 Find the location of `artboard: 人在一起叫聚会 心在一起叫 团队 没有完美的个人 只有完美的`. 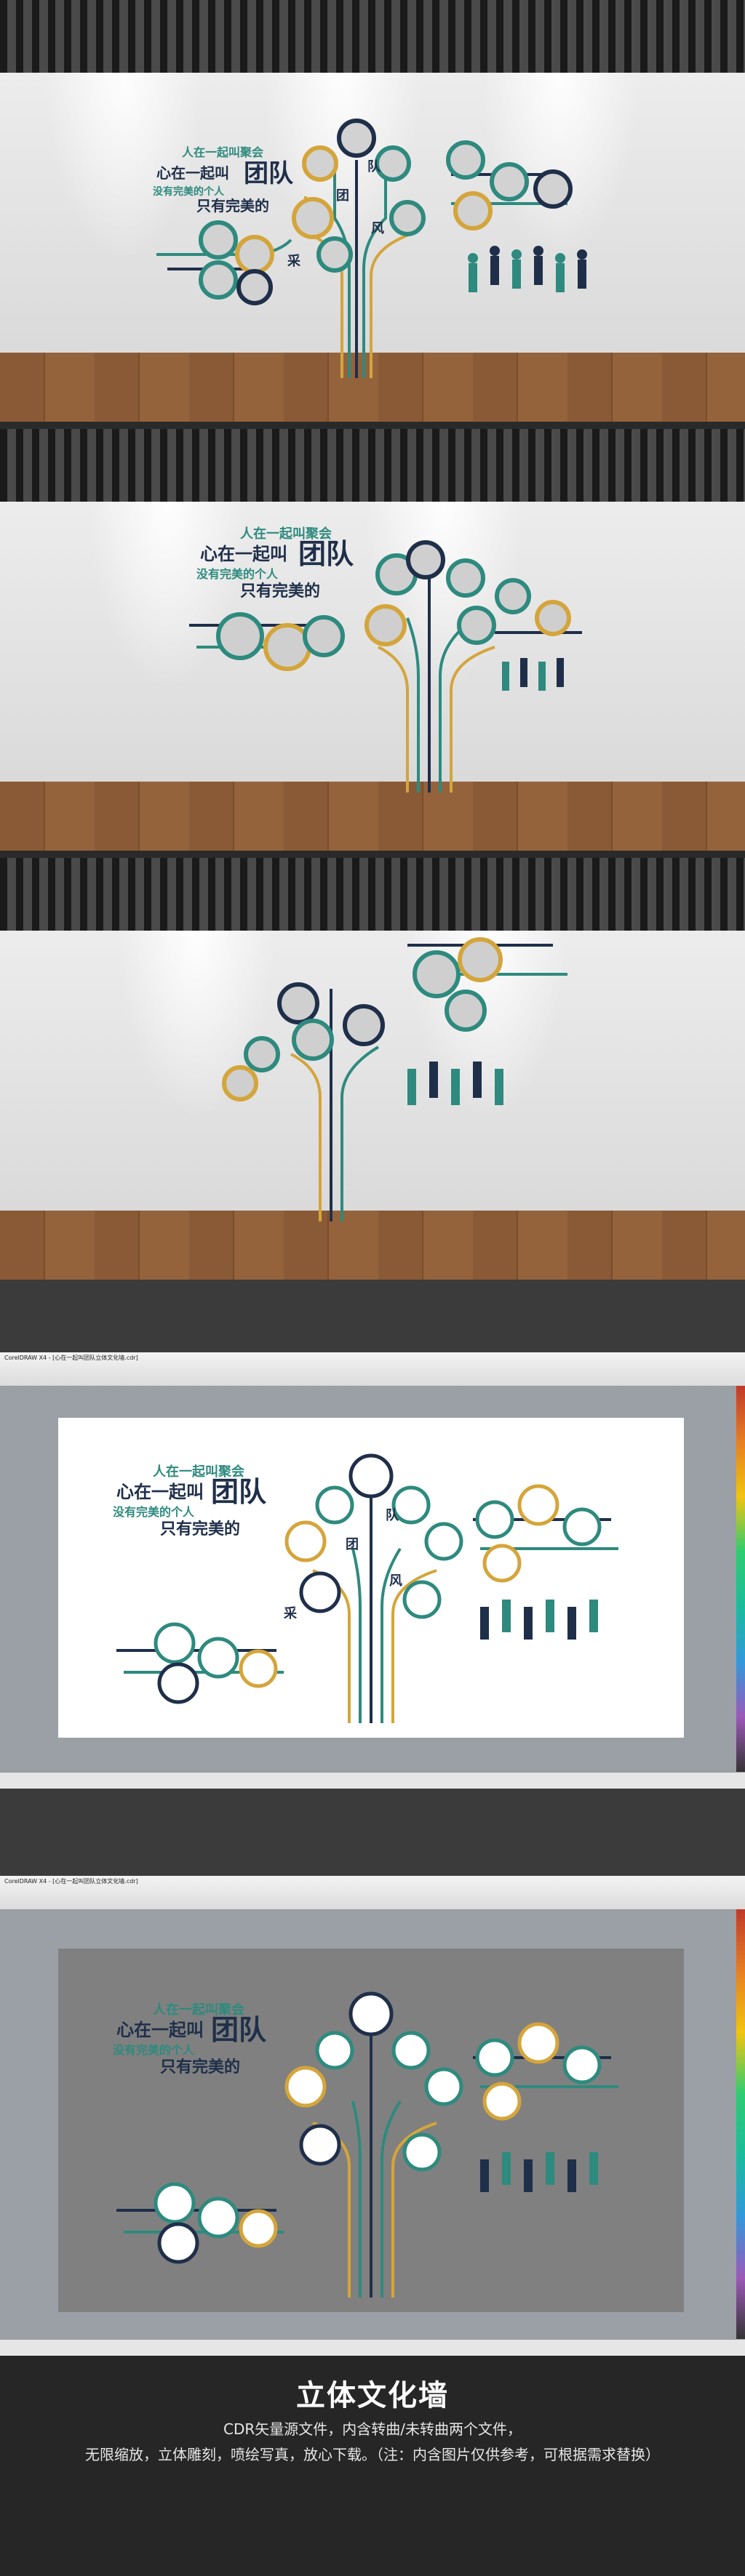

artboard: 人在一起叫聚会 心在一起叫 团队 没有完美的个人 只有完美的 is located at coordinates (371, 2130).